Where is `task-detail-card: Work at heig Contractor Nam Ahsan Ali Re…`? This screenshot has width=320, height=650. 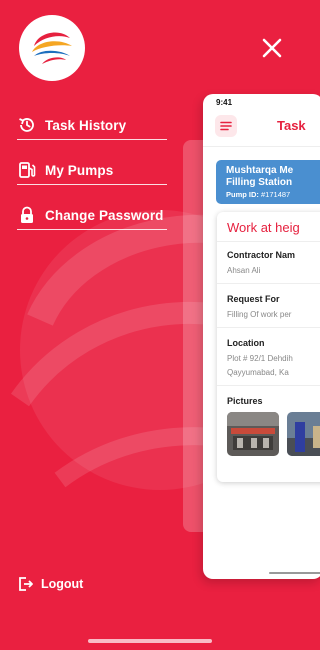 task-detail-card: Work at heig Contractor Nam Ahsan Ali Re… is located at coordinates (268, 347).